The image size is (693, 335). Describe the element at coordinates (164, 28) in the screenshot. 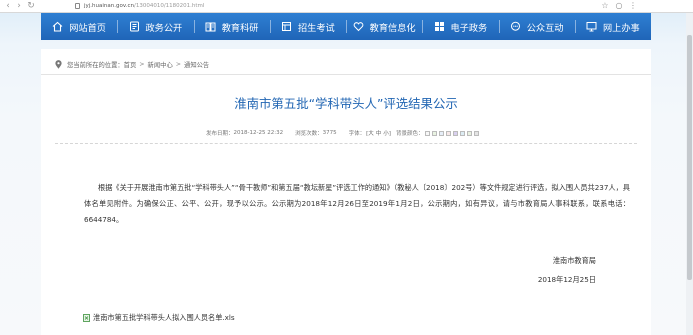

I see `nav-item-label: 政务公开` at that location.